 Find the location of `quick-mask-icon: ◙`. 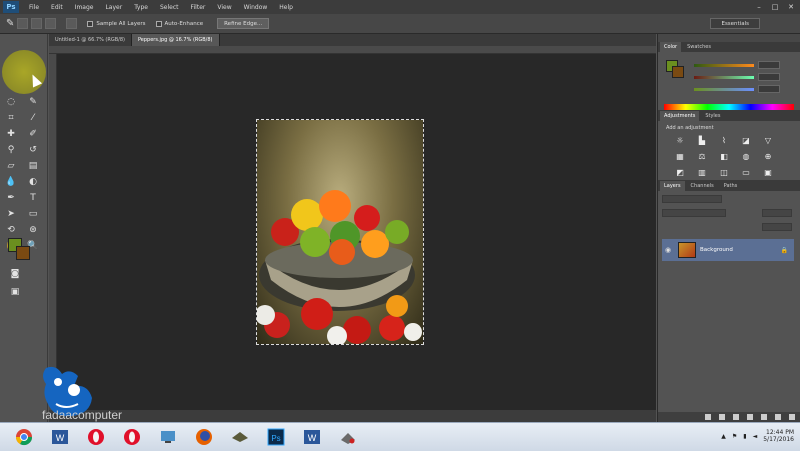

quick-mask-icon: ◙ is located at coordinates (15, 274).